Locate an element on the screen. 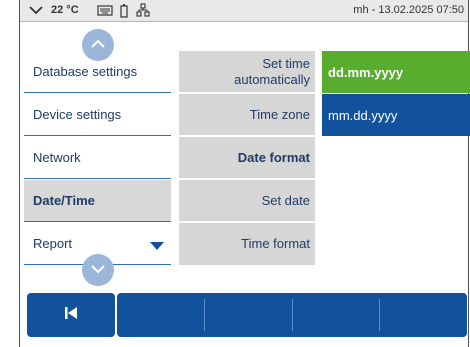  setting-label: Set time automatically is located at coordinates (272, 71).